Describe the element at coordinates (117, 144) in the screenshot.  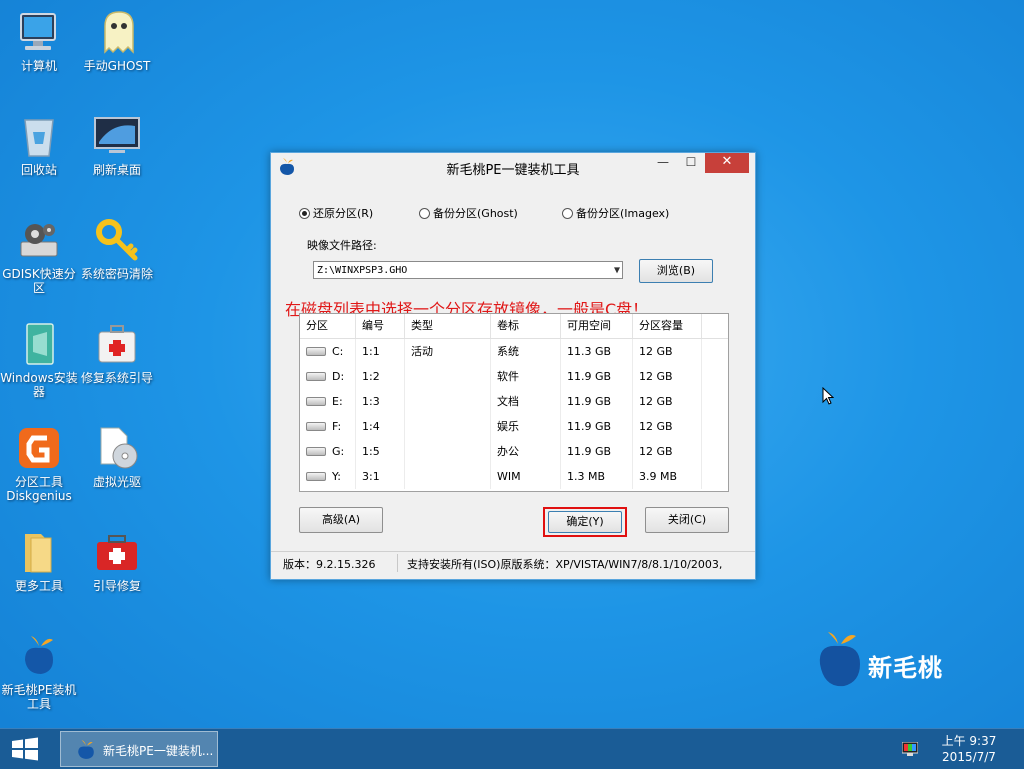
I see `desktop-icon-refresh-desktop: 刷新桌面` at that location.